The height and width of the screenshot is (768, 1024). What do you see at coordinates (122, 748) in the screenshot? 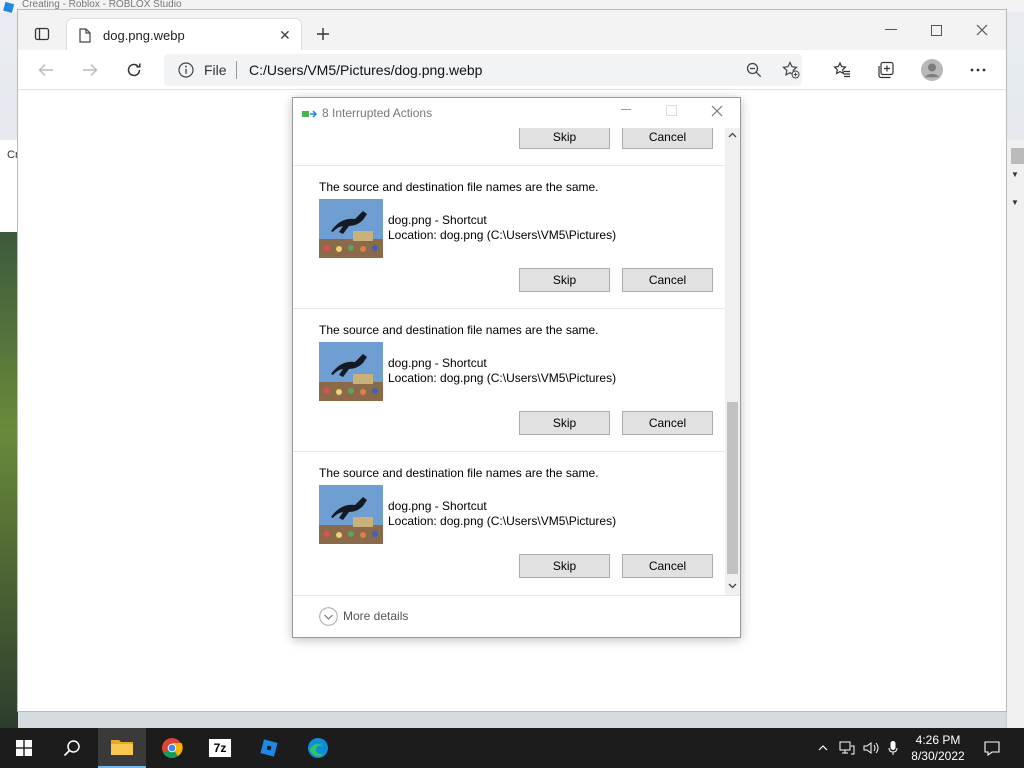
I see `file-explorer-icon` at bounding box center [122, 748].